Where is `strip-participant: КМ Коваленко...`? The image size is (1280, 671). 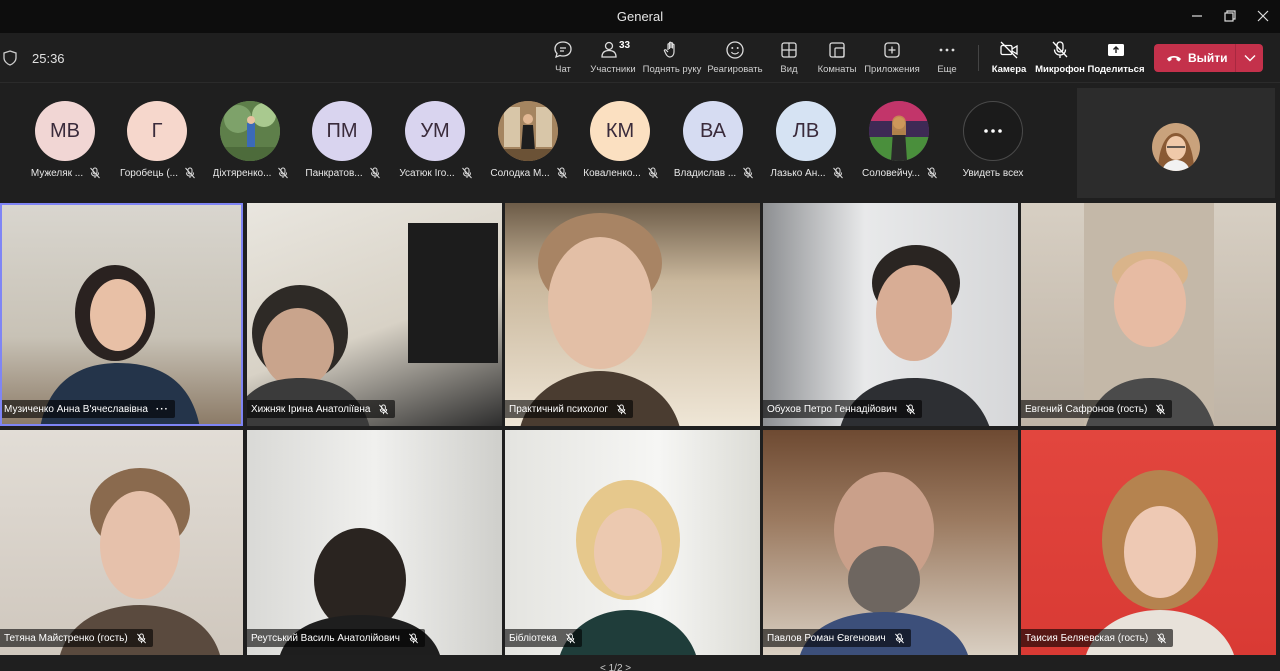 strip-participant: КМ Коваленко... is located at coordinates (621, 146).